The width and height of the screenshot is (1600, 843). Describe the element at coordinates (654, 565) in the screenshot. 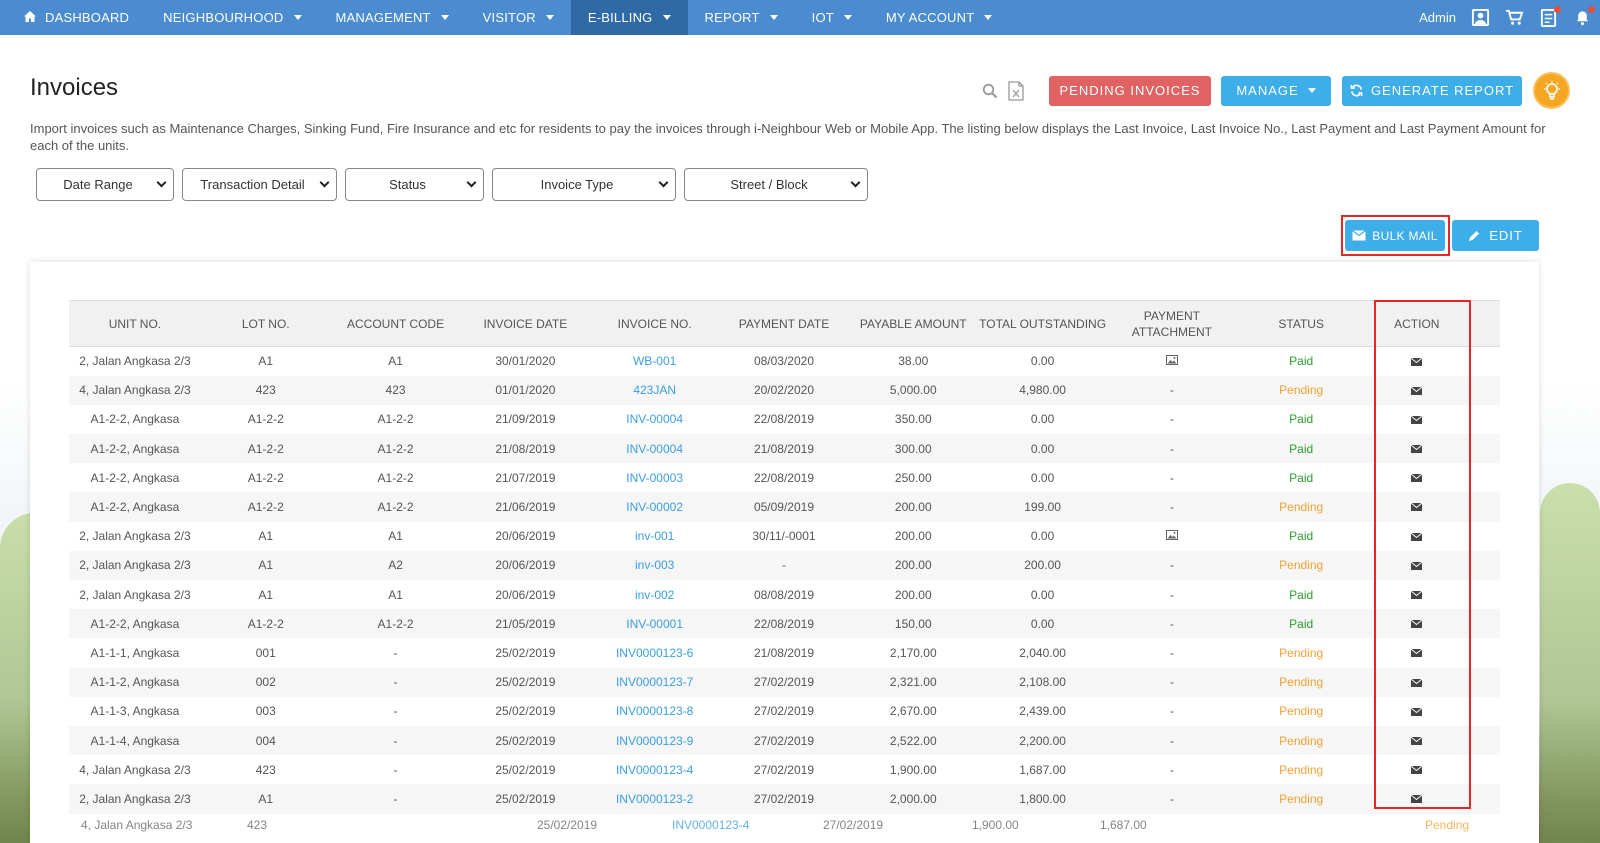

I see `cell-invoice-no: inv-003` at that location.